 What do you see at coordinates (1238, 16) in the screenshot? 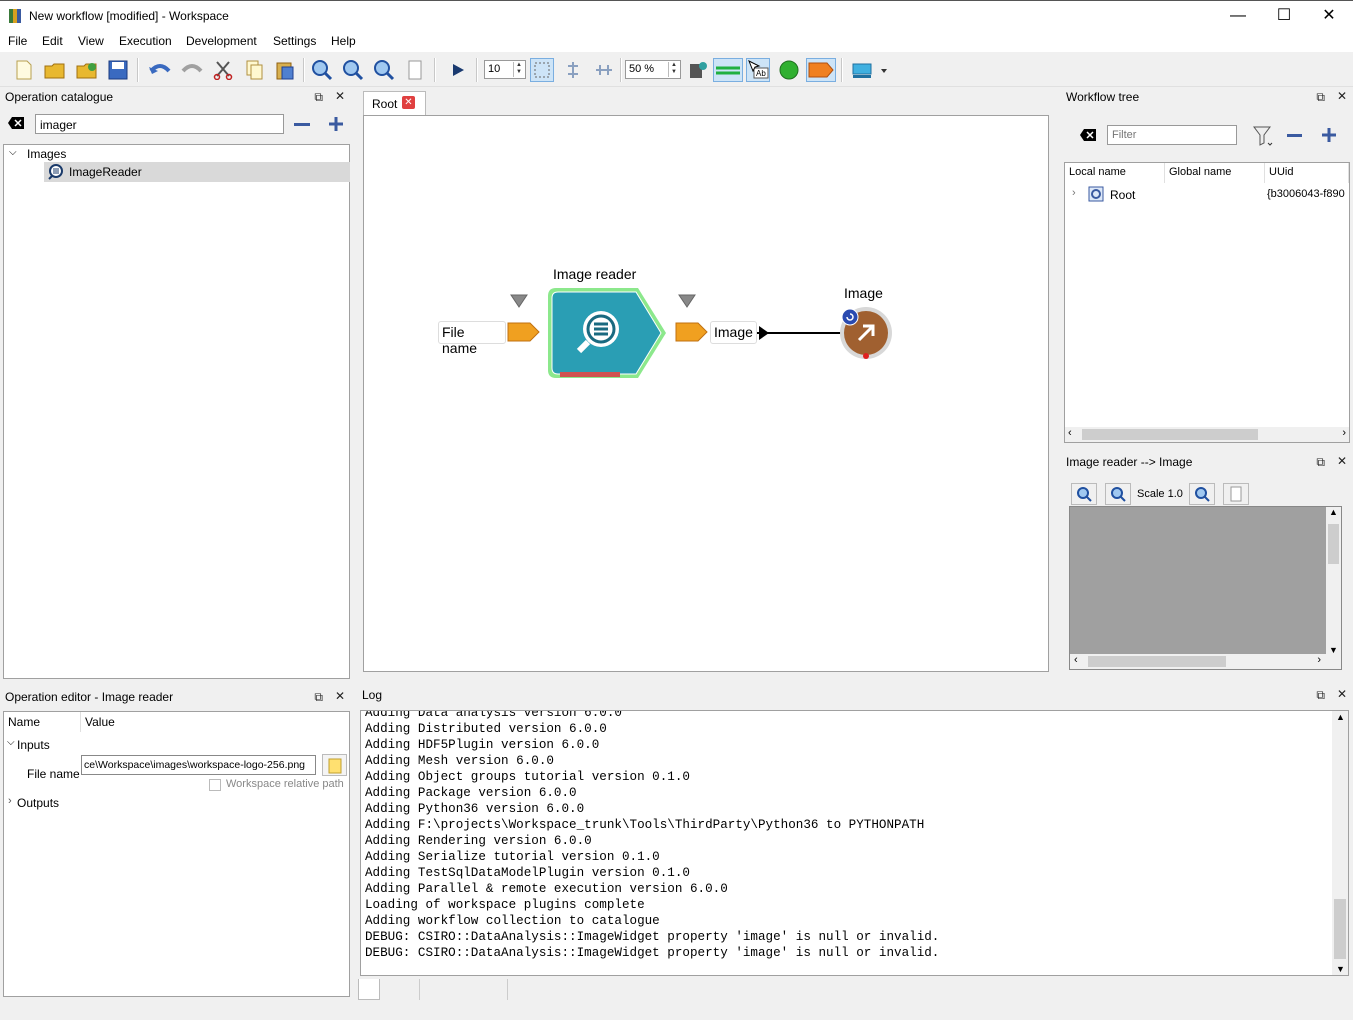
I see `minimize-button: —` at bounding box center [1238, 16].